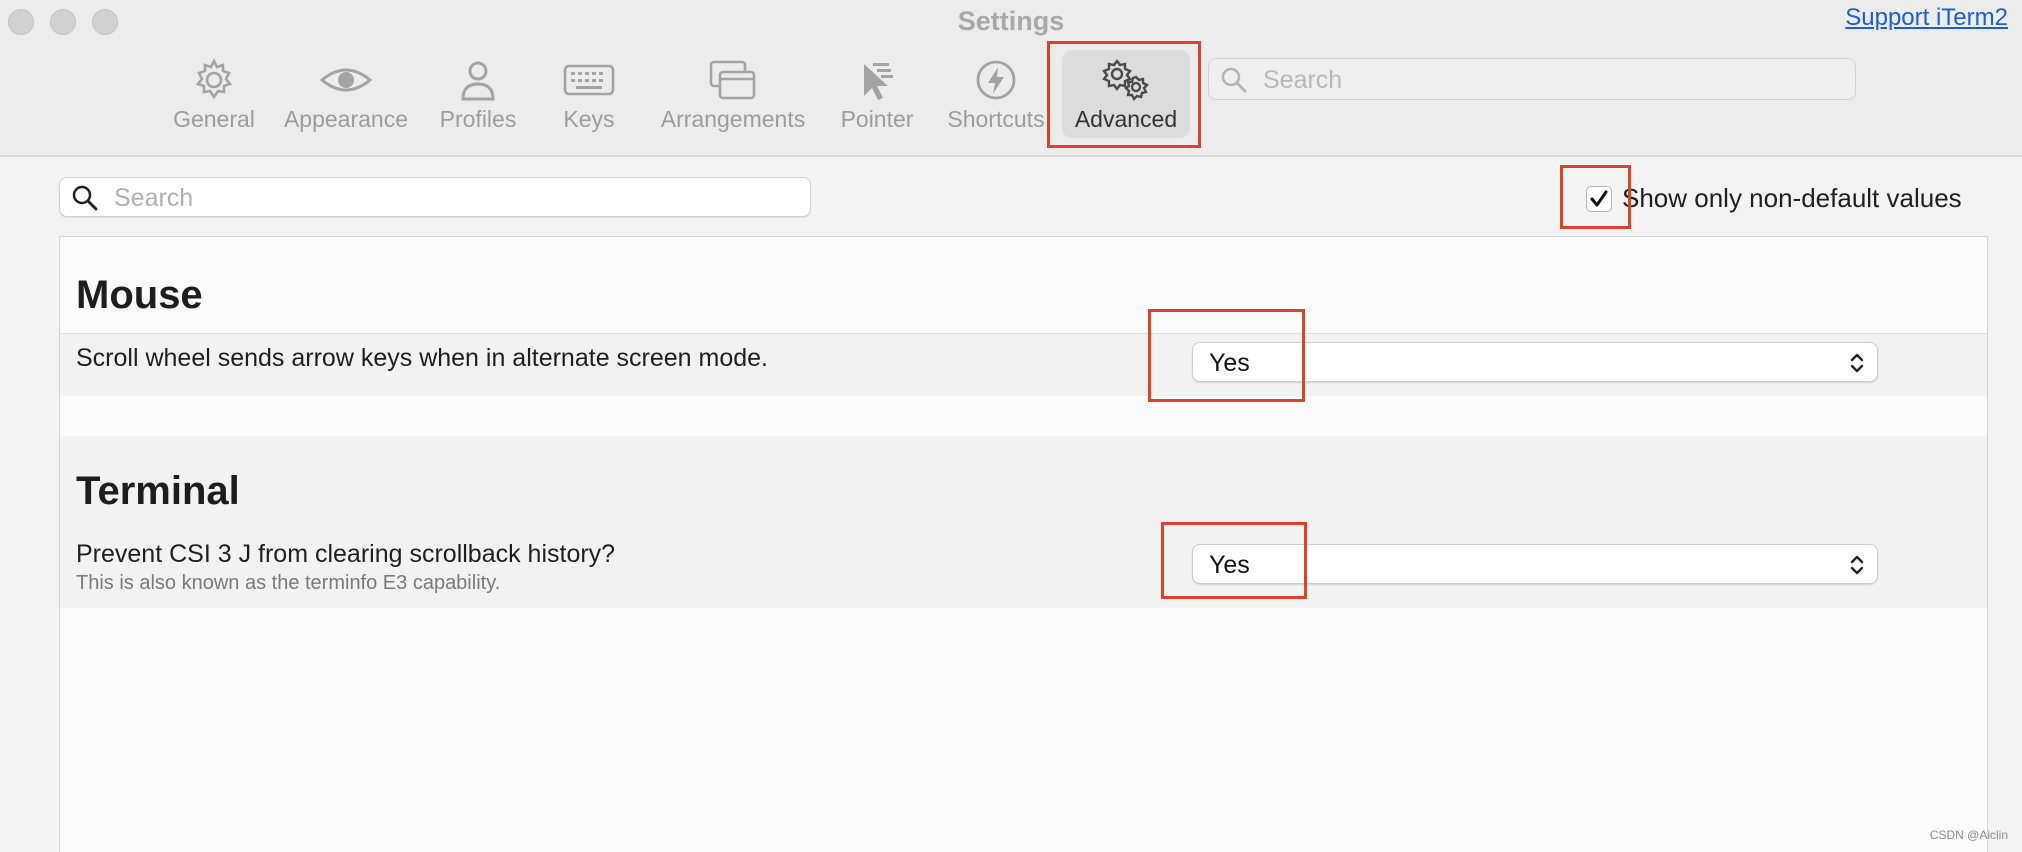  I want to click on tab-label: Keys, so click(589, 119).